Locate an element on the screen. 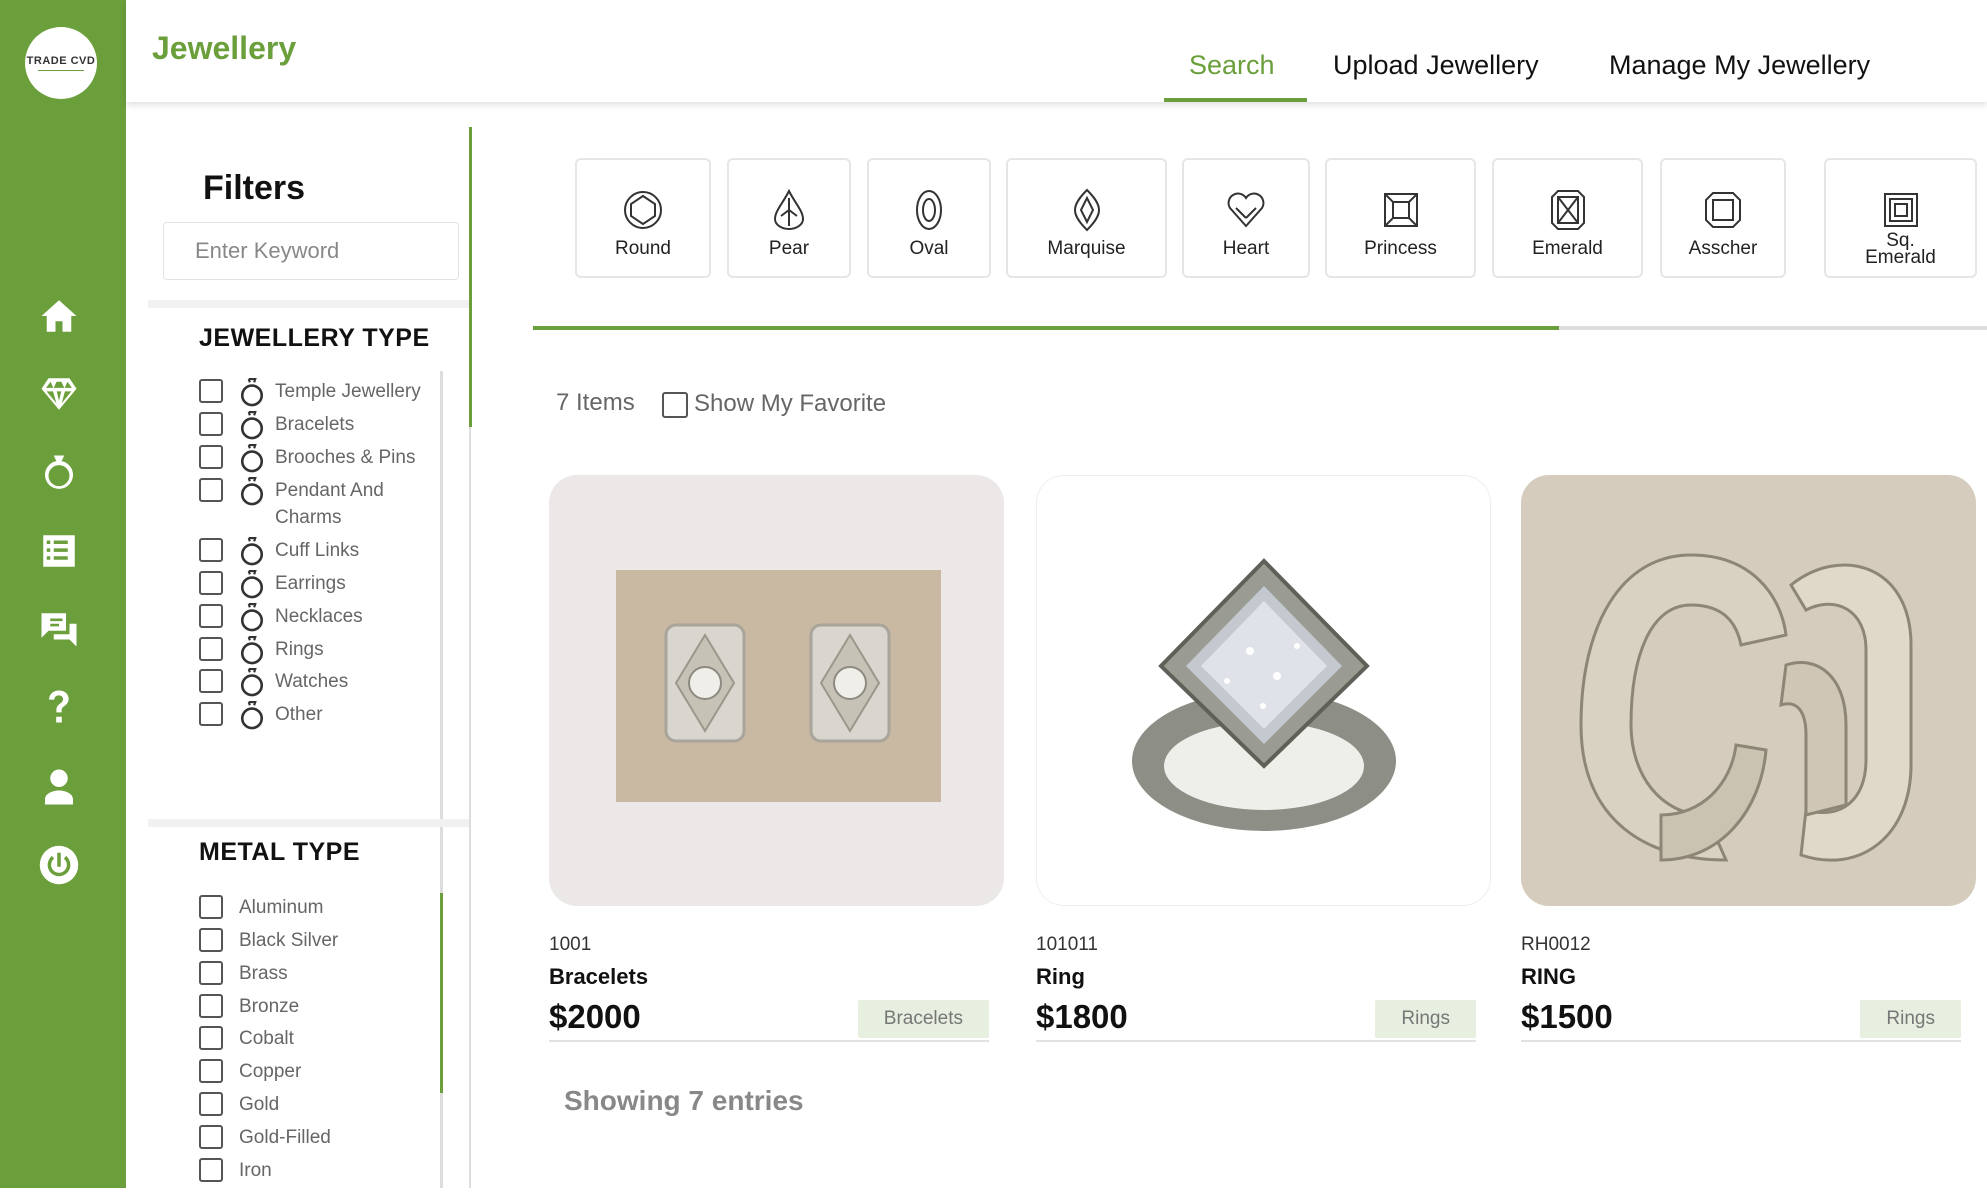 The height and width of the screenshot is (1195, 1987). filter-option-label: Rings is located at coordinates (299, 649).